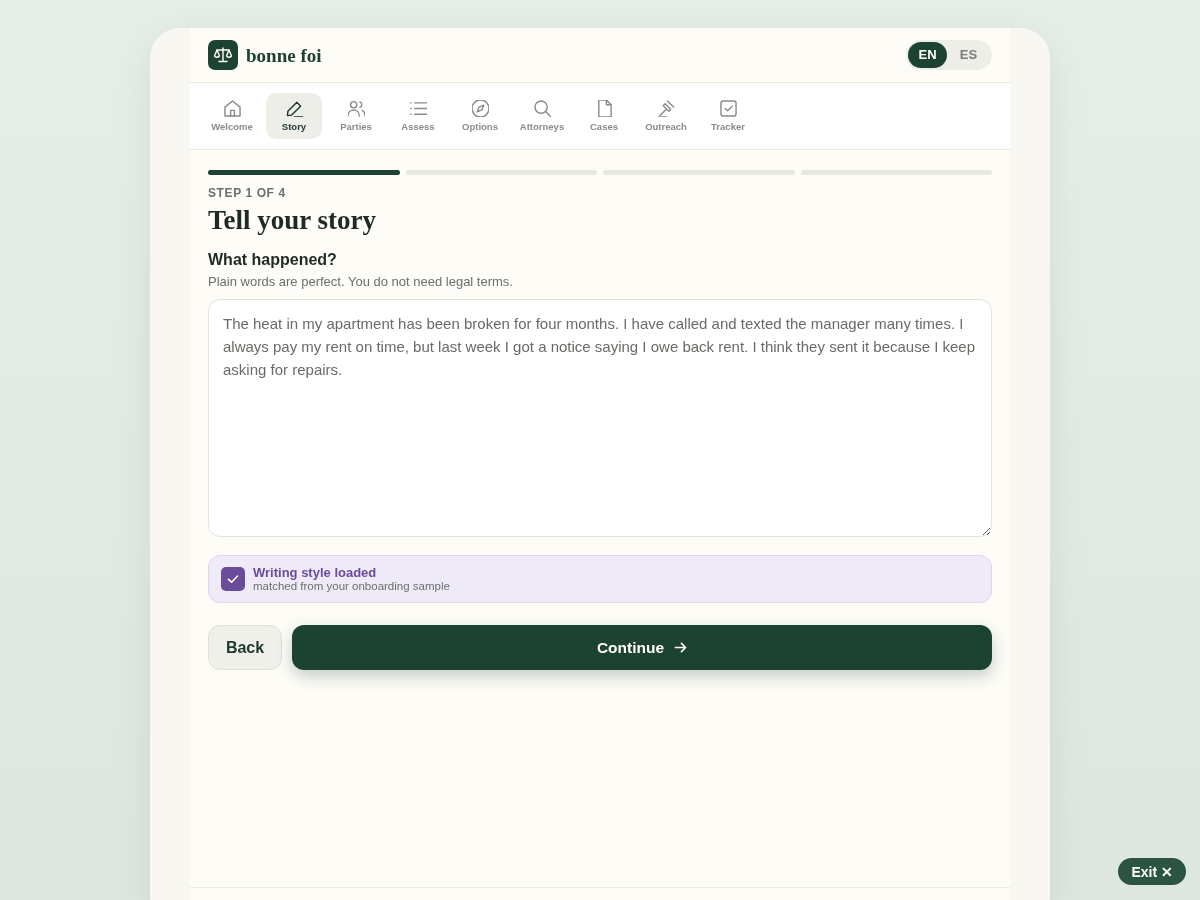 The height and width of the screenshot is (900, 1200). I want to click on language-option: ES, so click(968, 55).